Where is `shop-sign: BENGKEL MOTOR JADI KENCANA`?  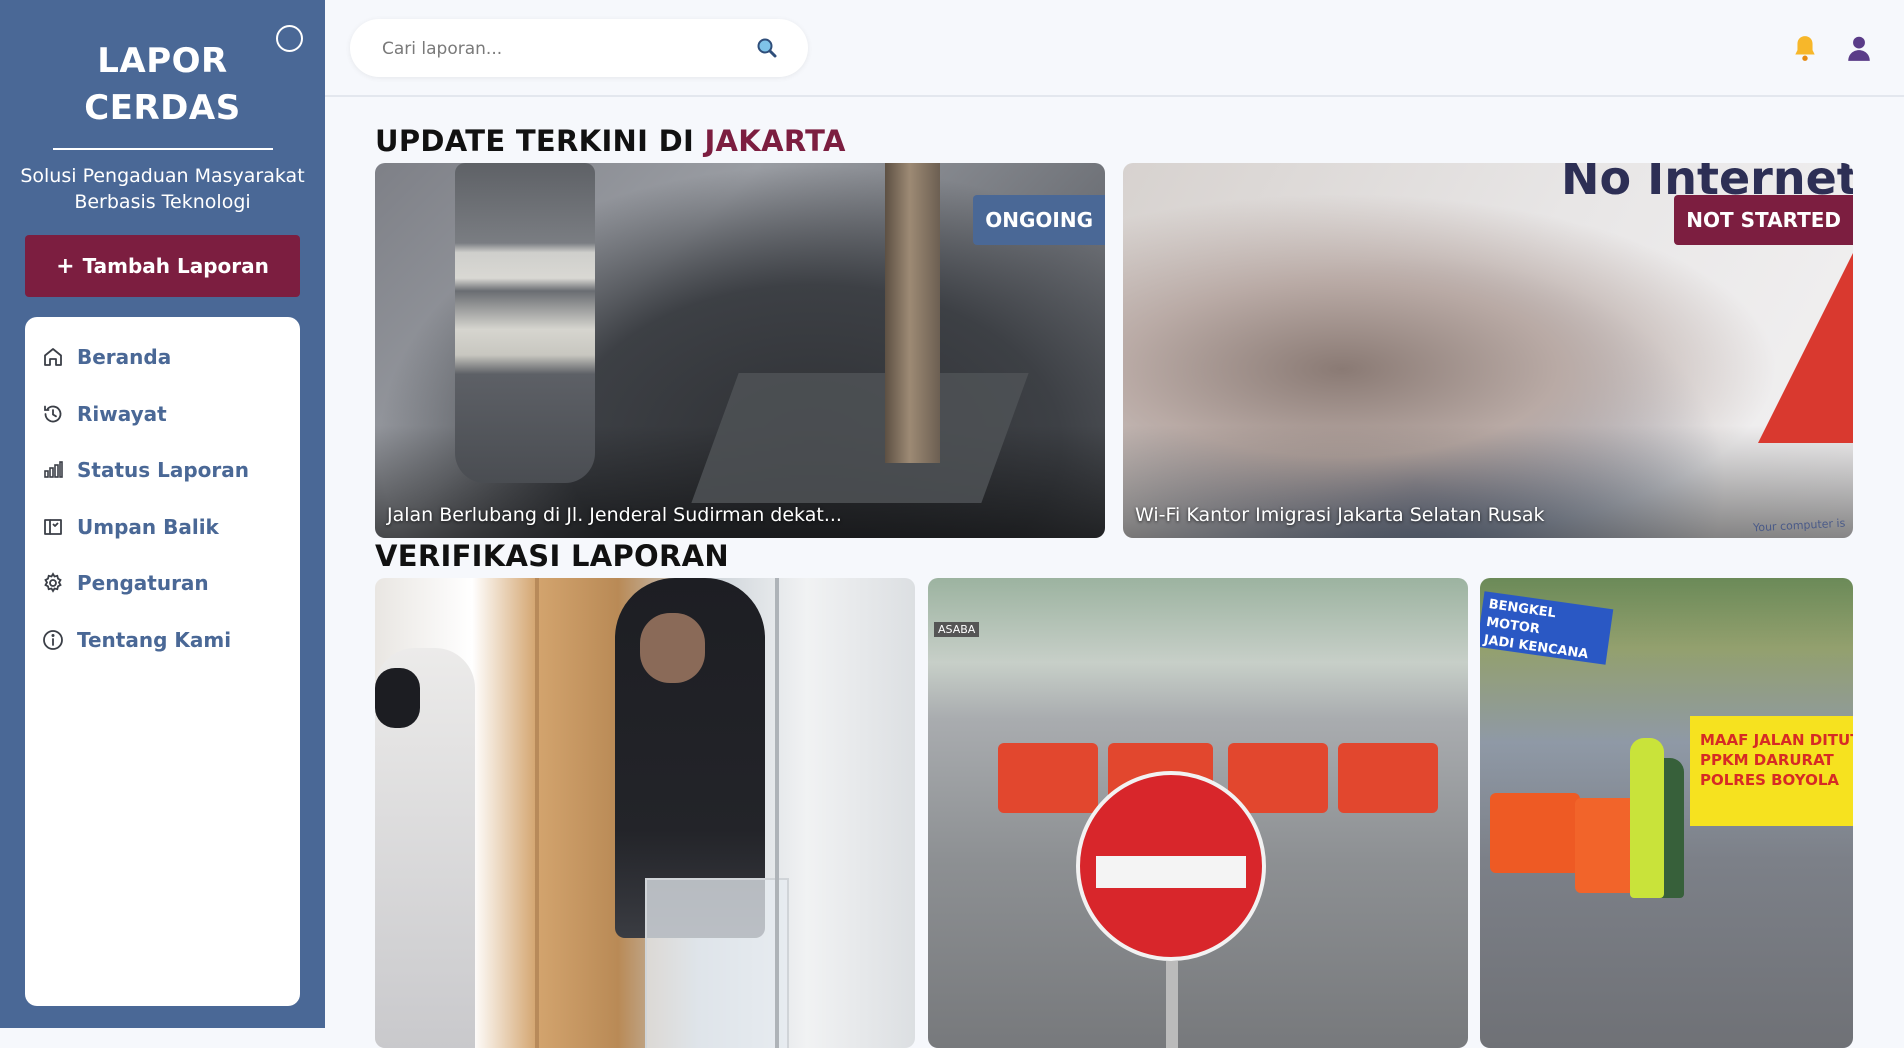
shop-sign: BENGKEL MOTOR JADI KENCANA is located at coordinates (1547, 628).